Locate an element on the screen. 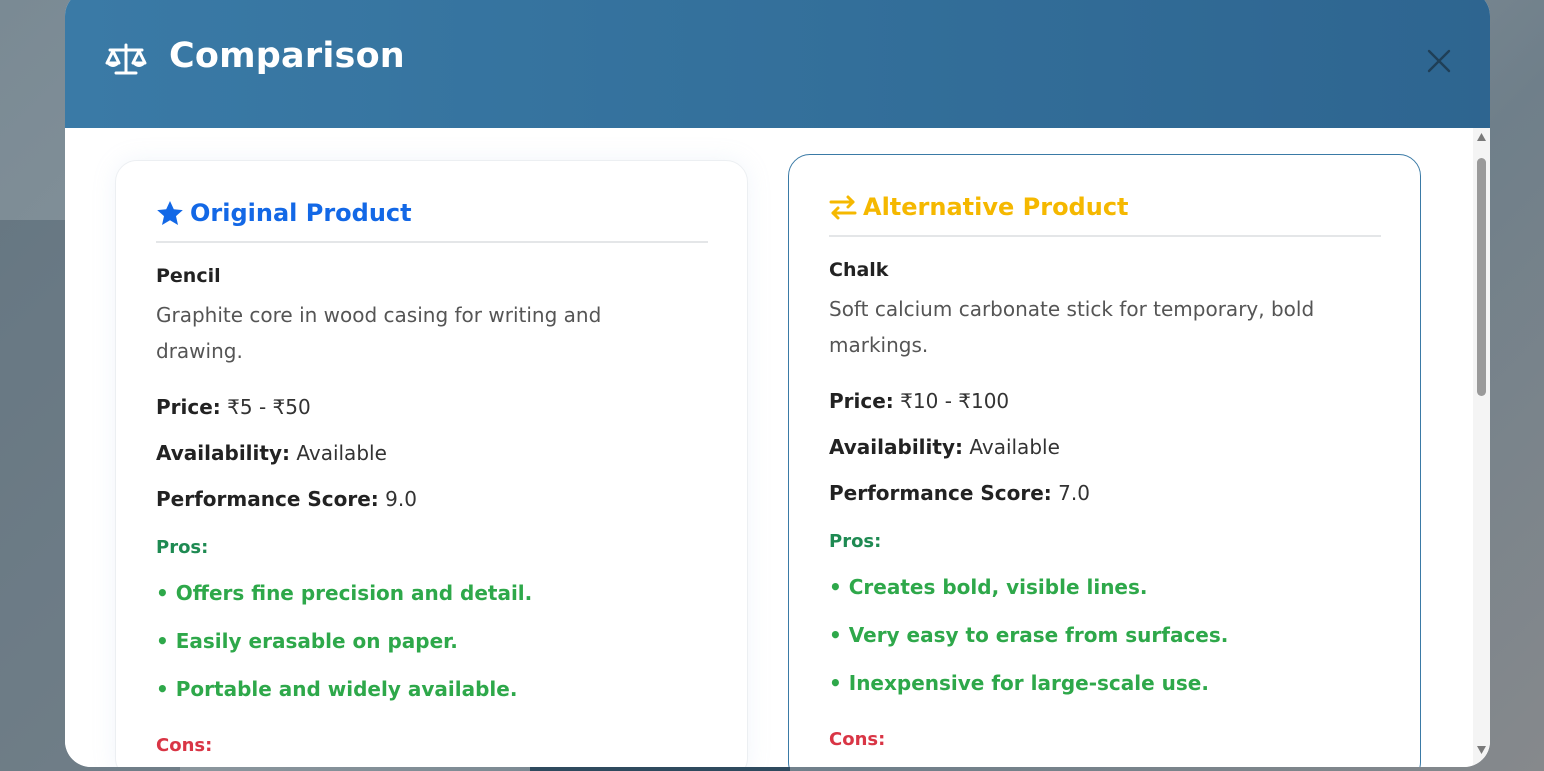 This screenshot has width=1544, height=771. product-name: Pencil is located at coordinates (188, 276).